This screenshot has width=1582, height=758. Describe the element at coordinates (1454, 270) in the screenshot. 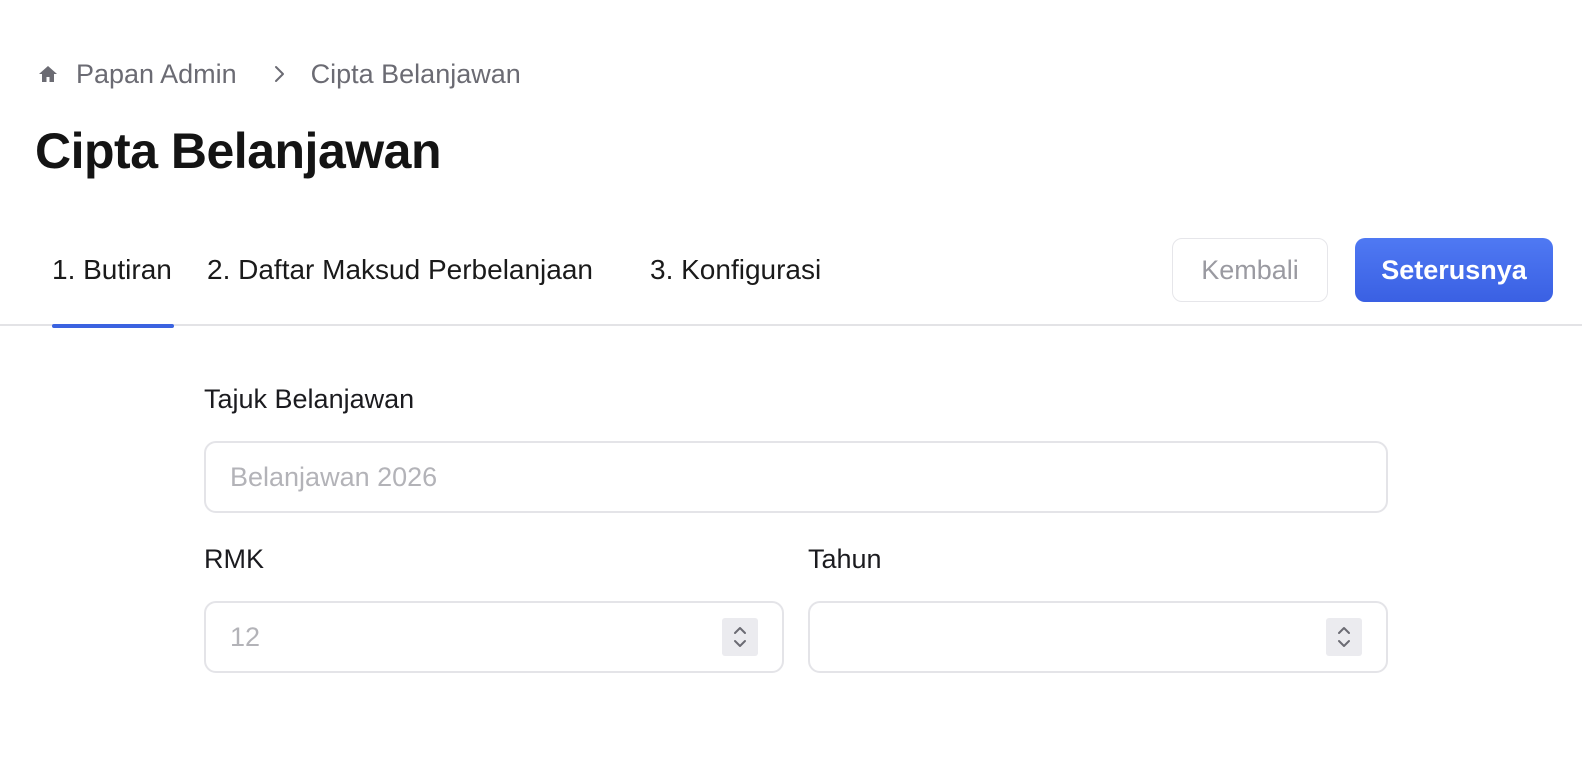

I see `next-button: Seterusnya` at that location.